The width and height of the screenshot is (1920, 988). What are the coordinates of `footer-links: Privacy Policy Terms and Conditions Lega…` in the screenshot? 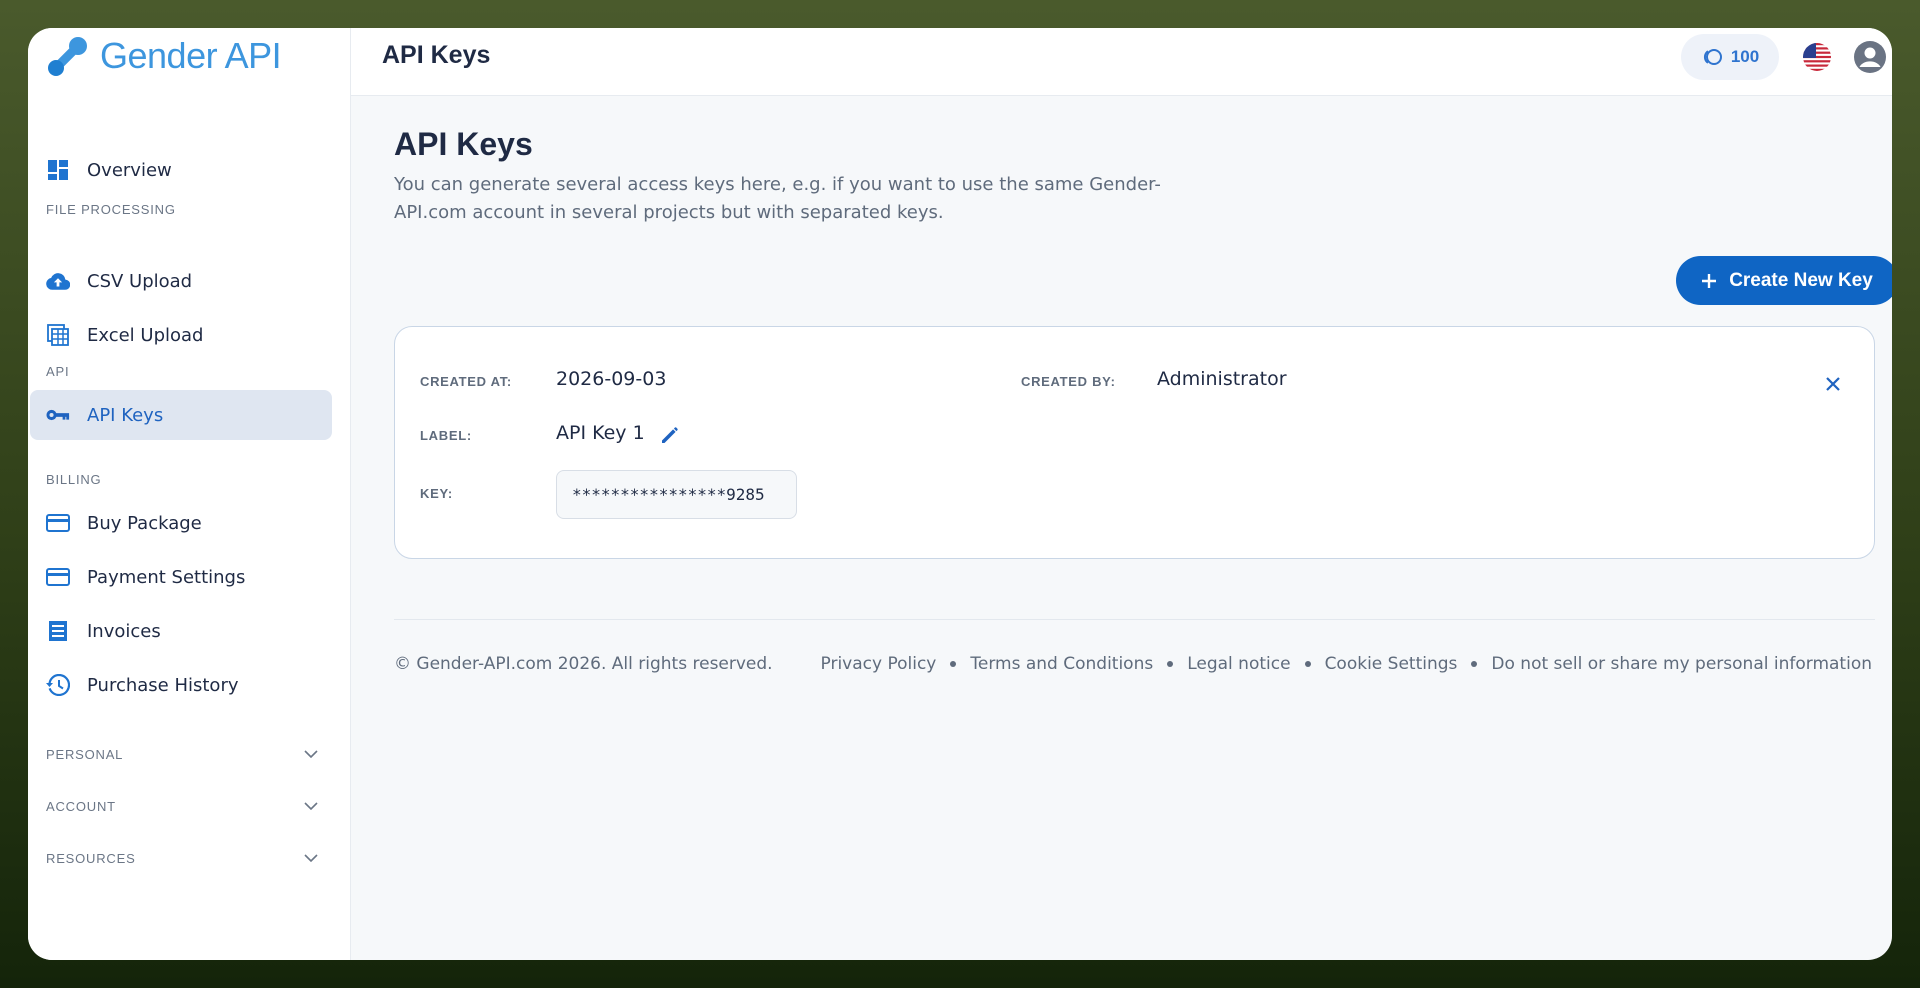 It's located at (1346, 664).